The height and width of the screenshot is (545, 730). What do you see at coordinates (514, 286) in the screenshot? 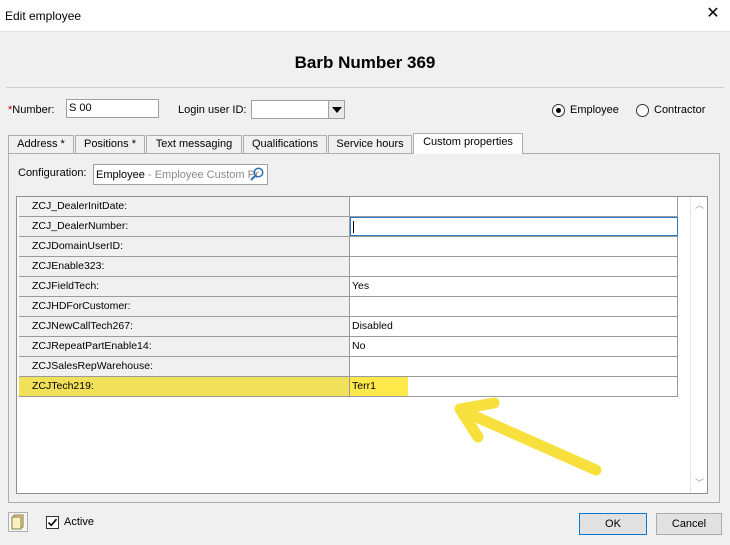
I see `property-value: Yes` at bounding box center [514, 286].